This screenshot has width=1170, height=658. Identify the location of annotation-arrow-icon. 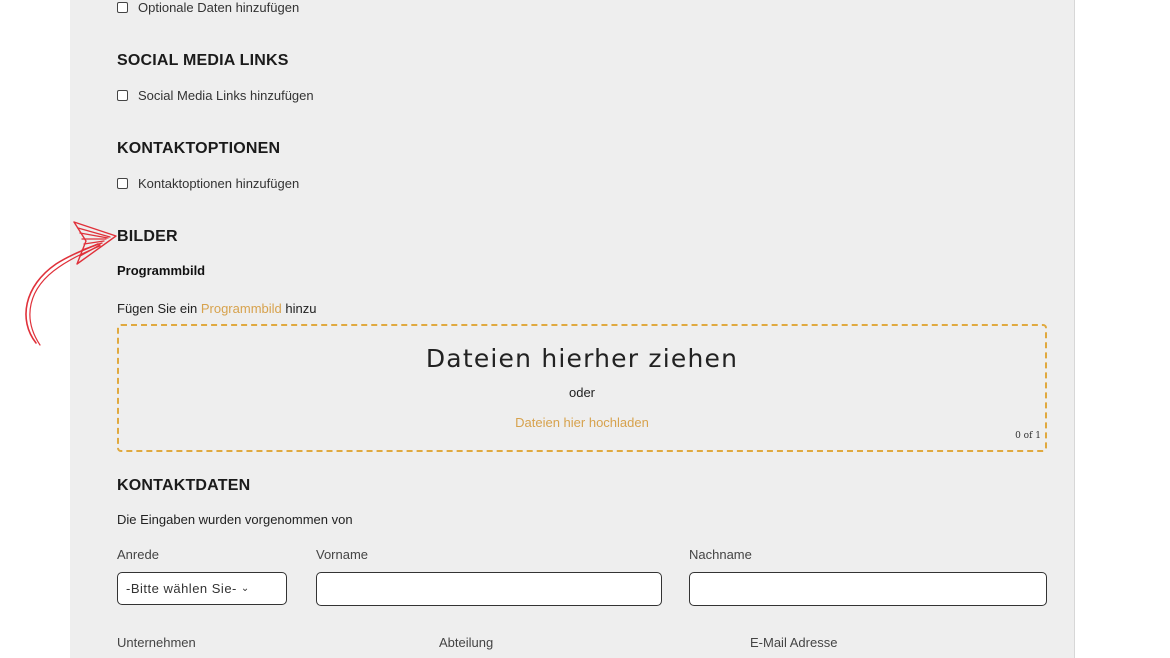
(71, 283).